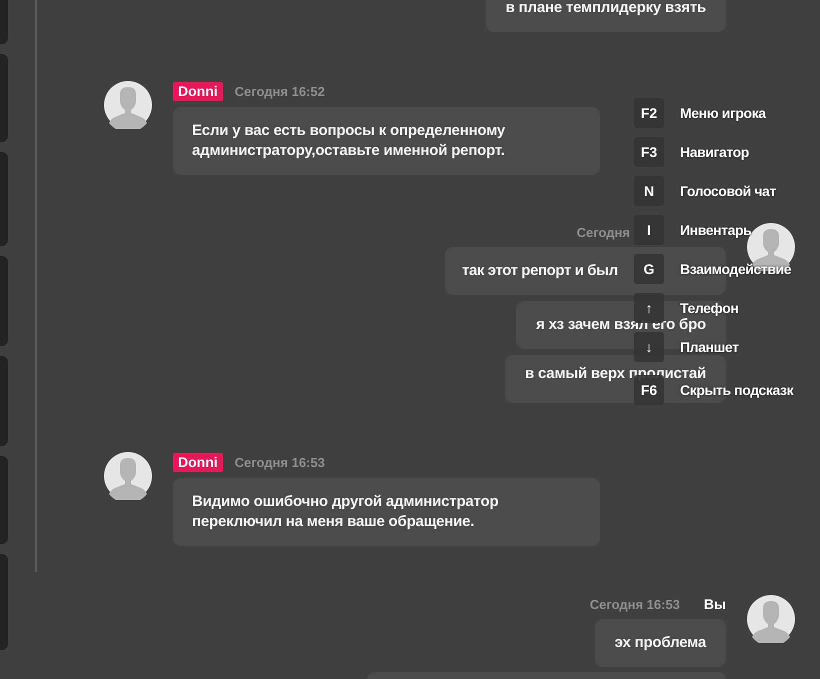 The height and width of the screenshot is (679, 820). What do you see at coordinates (603, 232) in the screenshot?
I see `message-time: Сегодня` at bounding box center [603, 232].